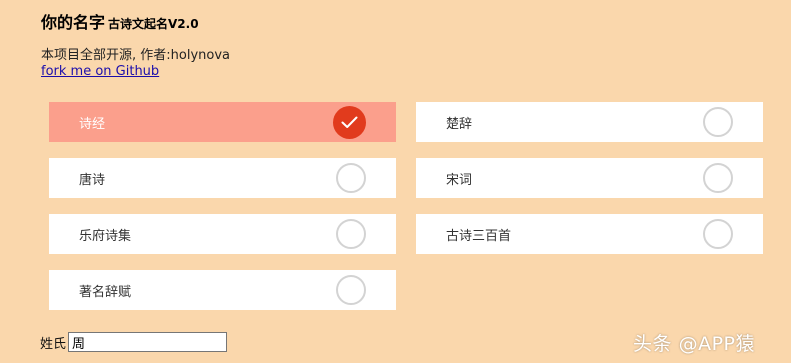 The image size is (791, 363). What do you see at coordinates (148, 342) in the screenshot?
I see `surname-input` at bounding box center [148, 342].